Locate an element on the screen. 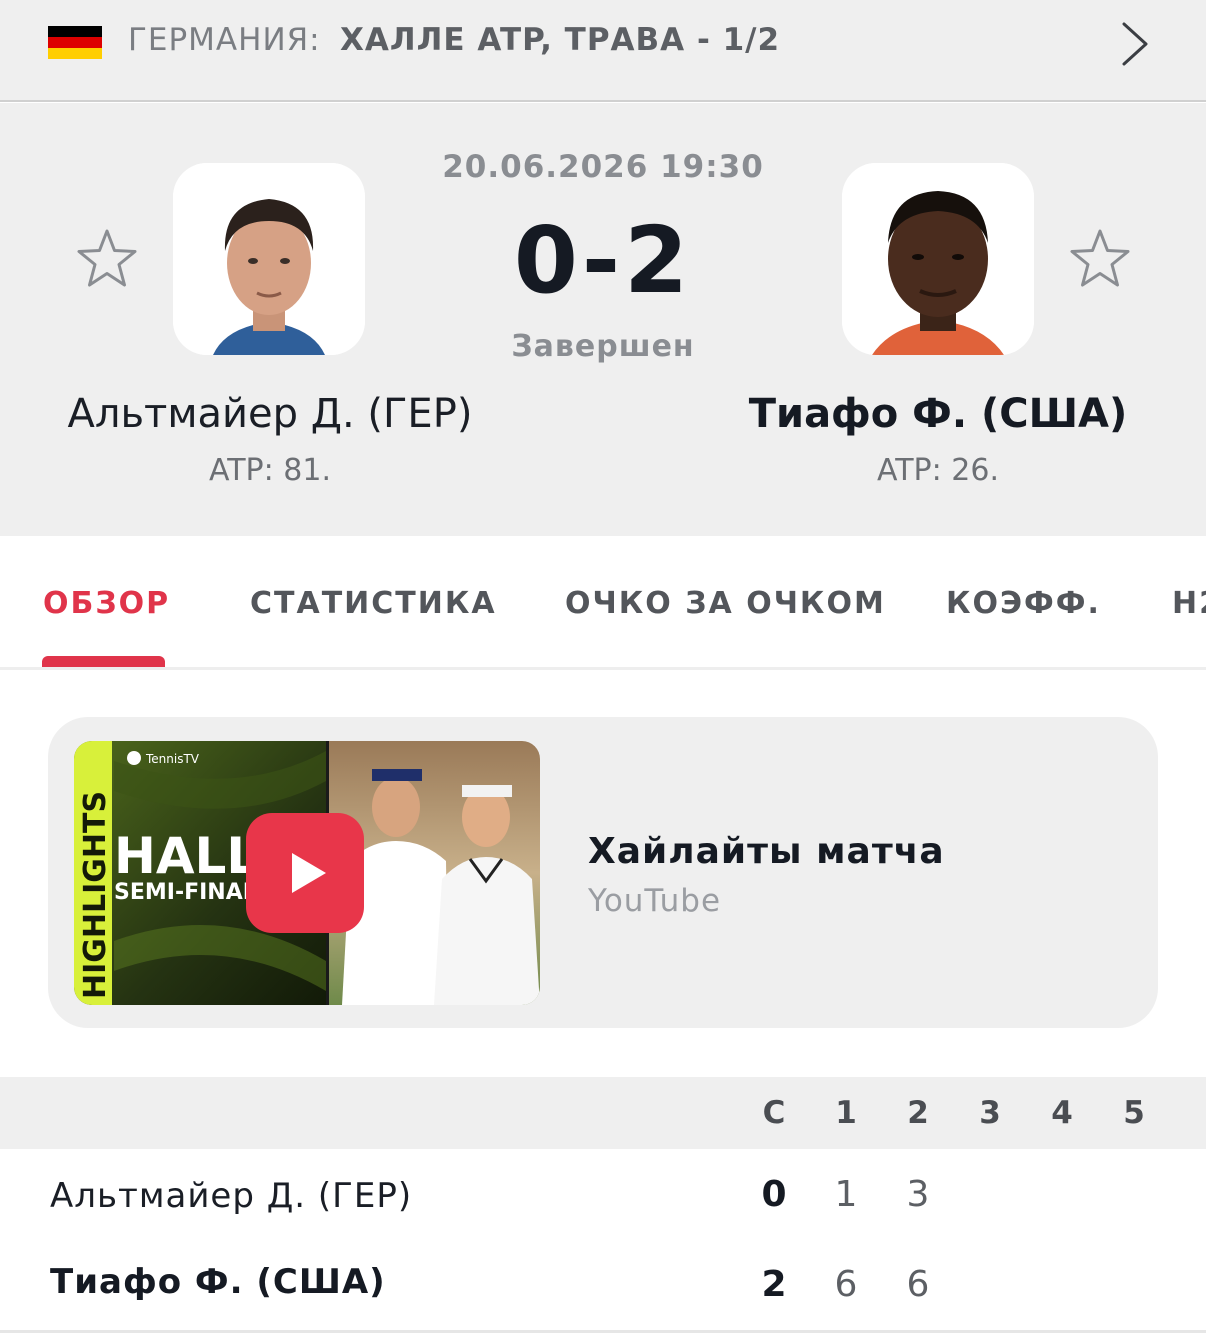  play-icon is located at coordinates (309, 873).